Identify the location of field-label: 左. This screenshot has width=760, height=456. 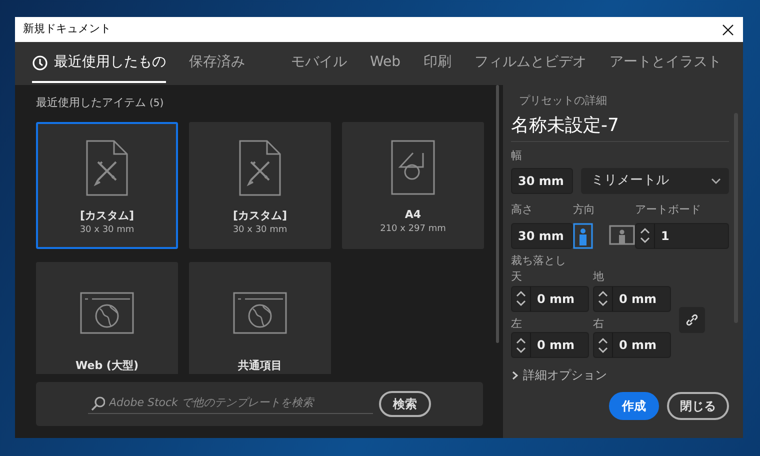
(517, 324).